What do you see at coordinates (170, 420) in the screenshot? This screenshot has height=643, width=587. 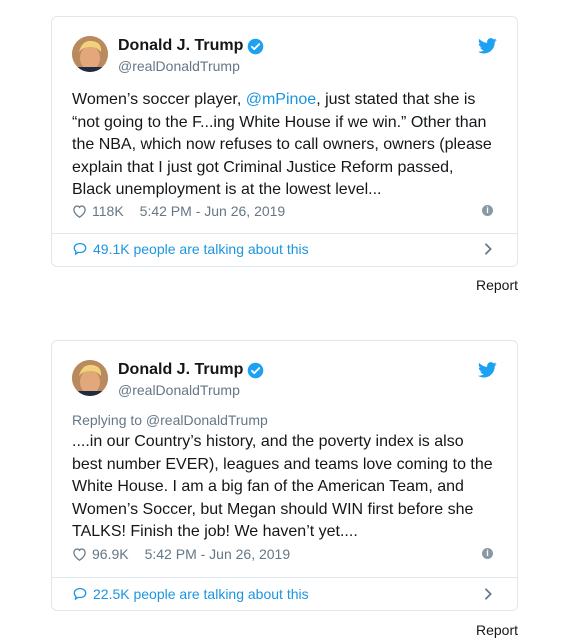 I see `replying-to: Replying to @realDonaldTrump` at bounding box center [170, 420].